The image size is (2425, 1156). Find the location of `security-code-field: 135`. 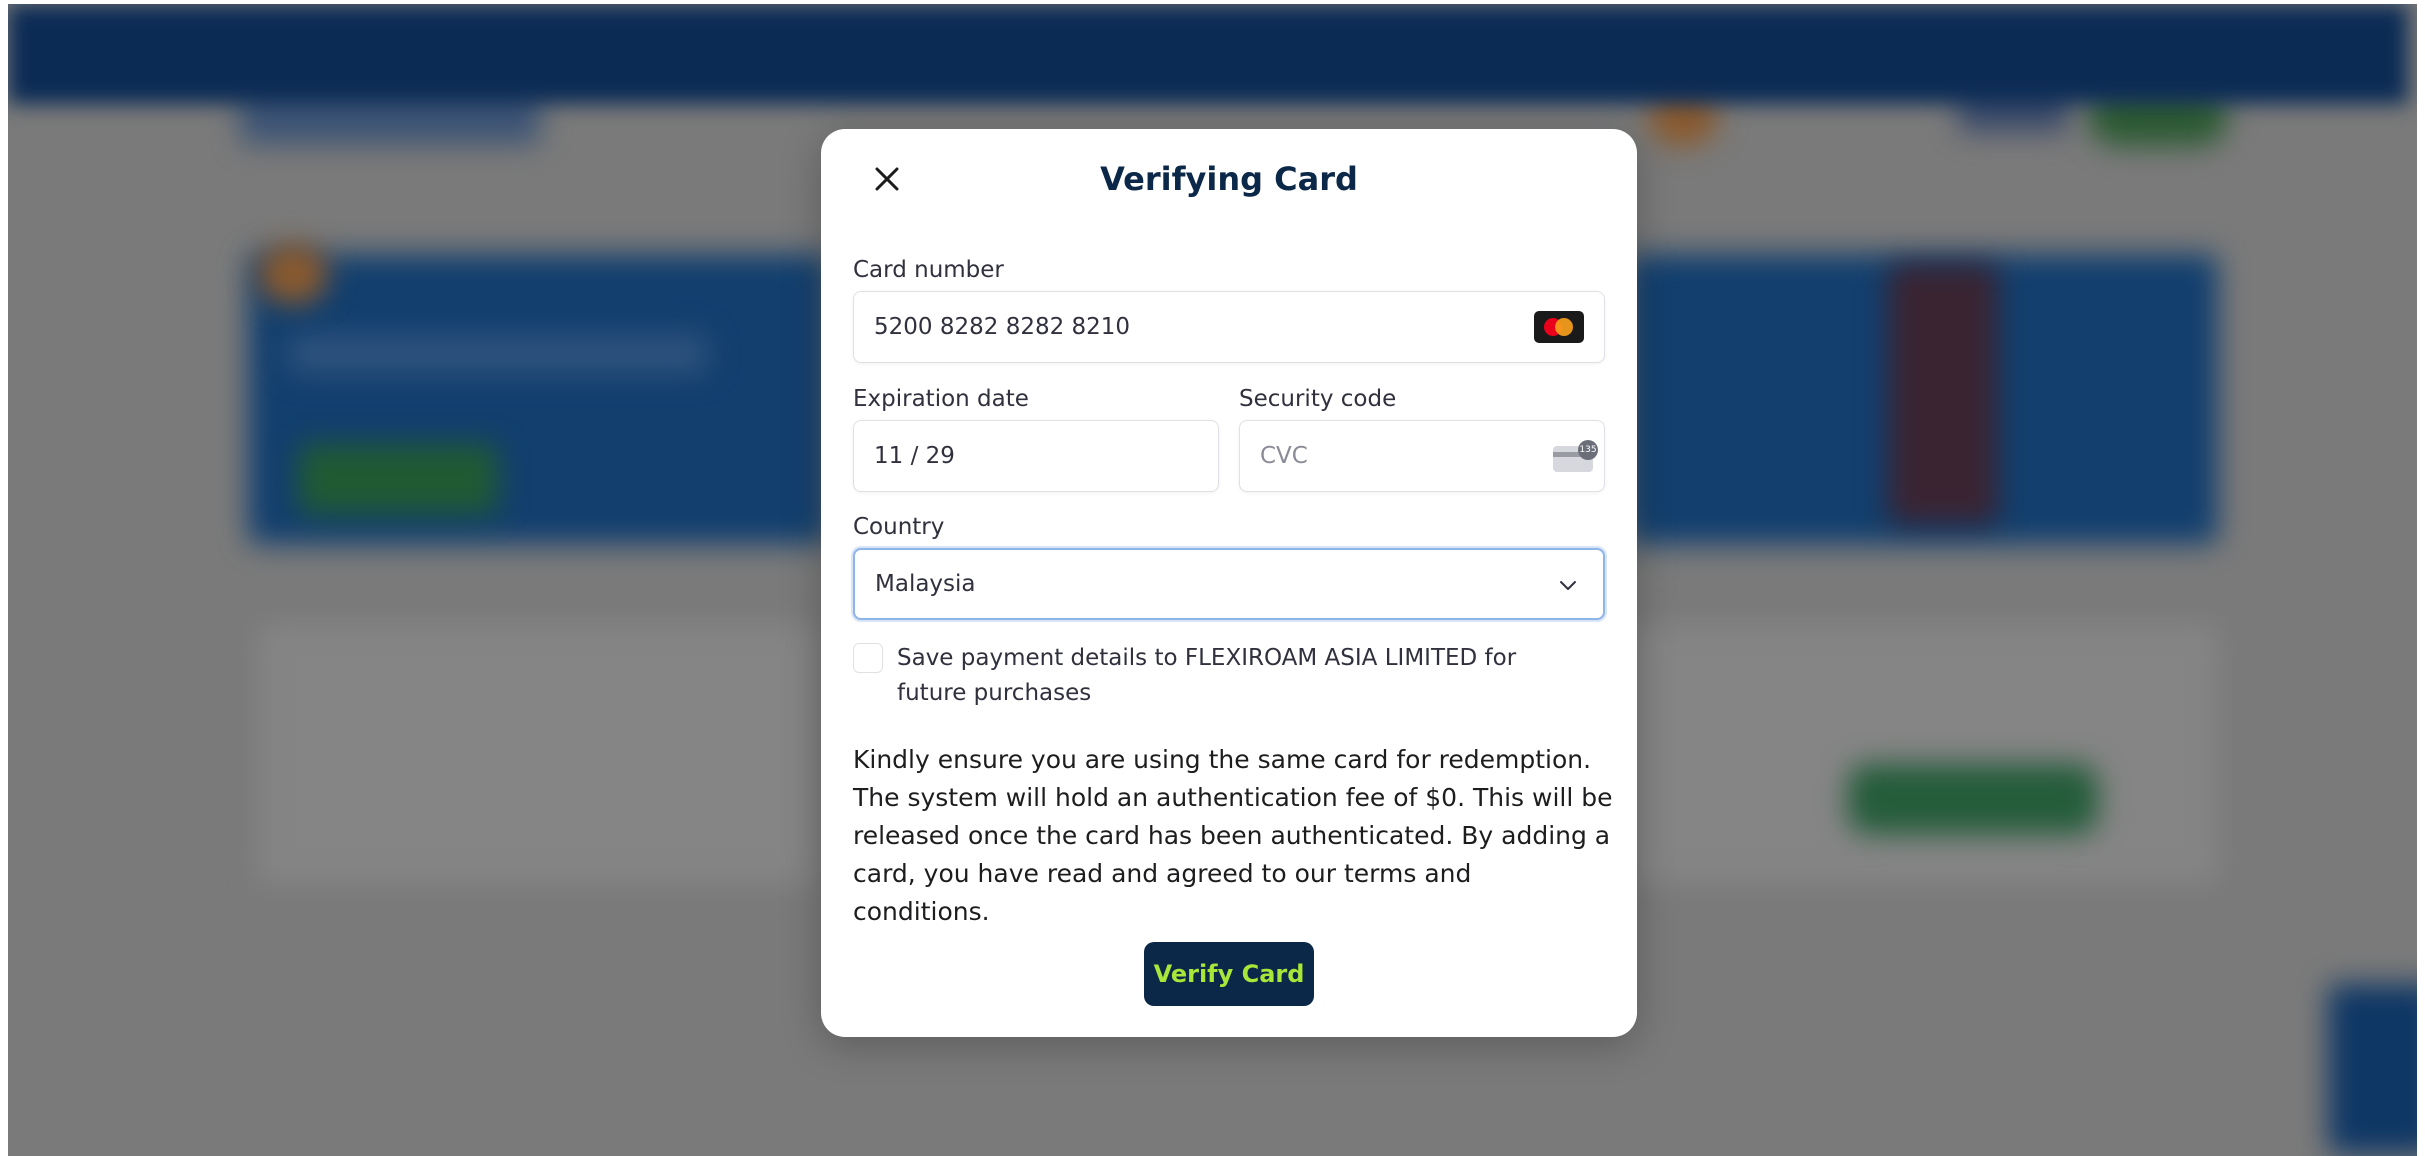

security-code-field: 135 is located at coordinates (1422, 456).